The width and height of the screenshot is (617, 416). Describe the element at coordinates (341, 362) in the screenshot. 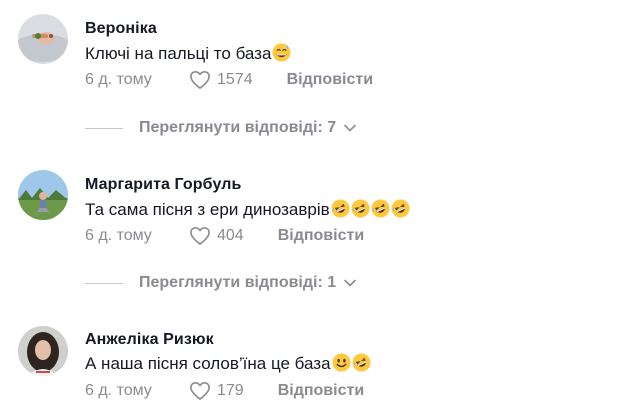

I see `smiling-face-emoji` at that location.